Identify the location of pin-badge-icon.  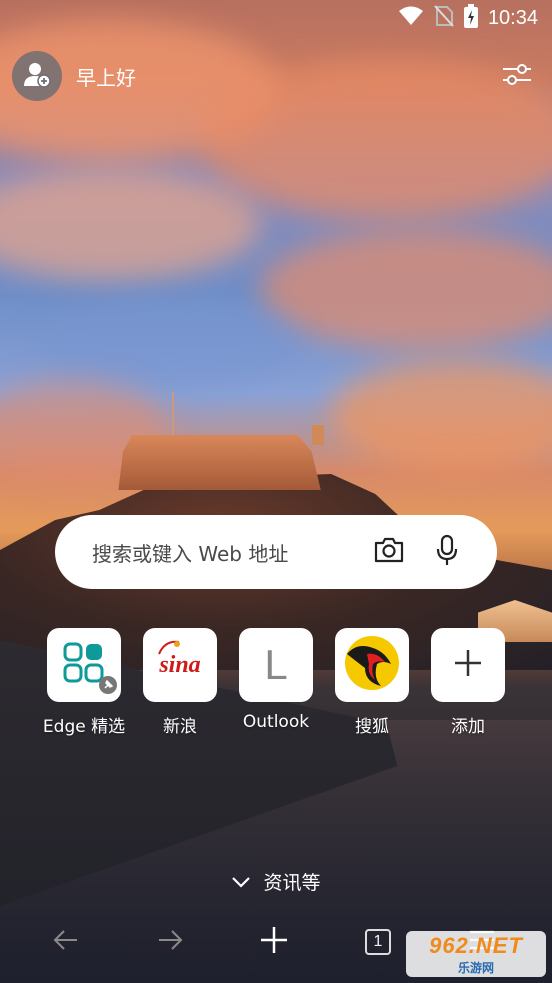
(108, 687).